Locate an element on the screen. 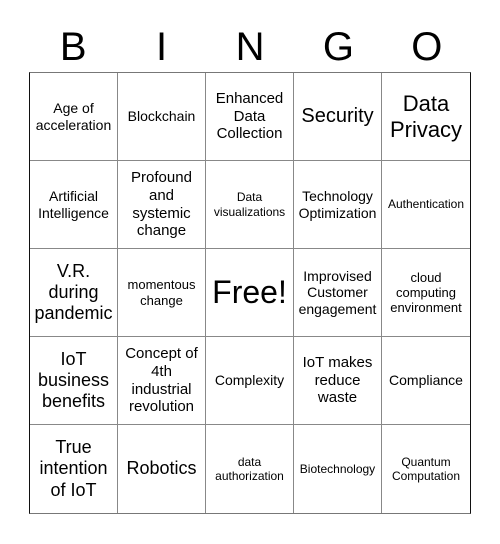 This screenshot has width=500, height=544. bingo-cell: Compliance is located at coordinates (426, 381).